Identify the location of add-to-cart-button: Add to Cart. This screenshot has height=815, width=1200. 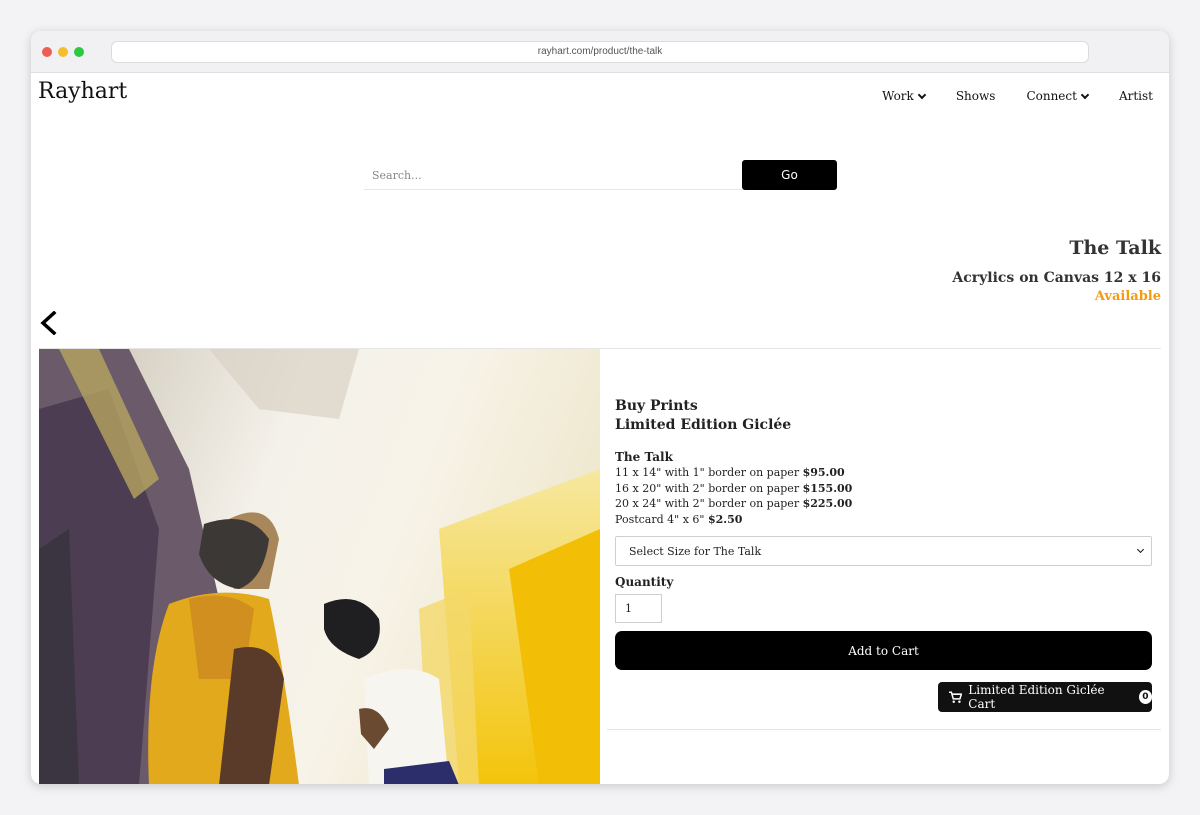
(883, 650).